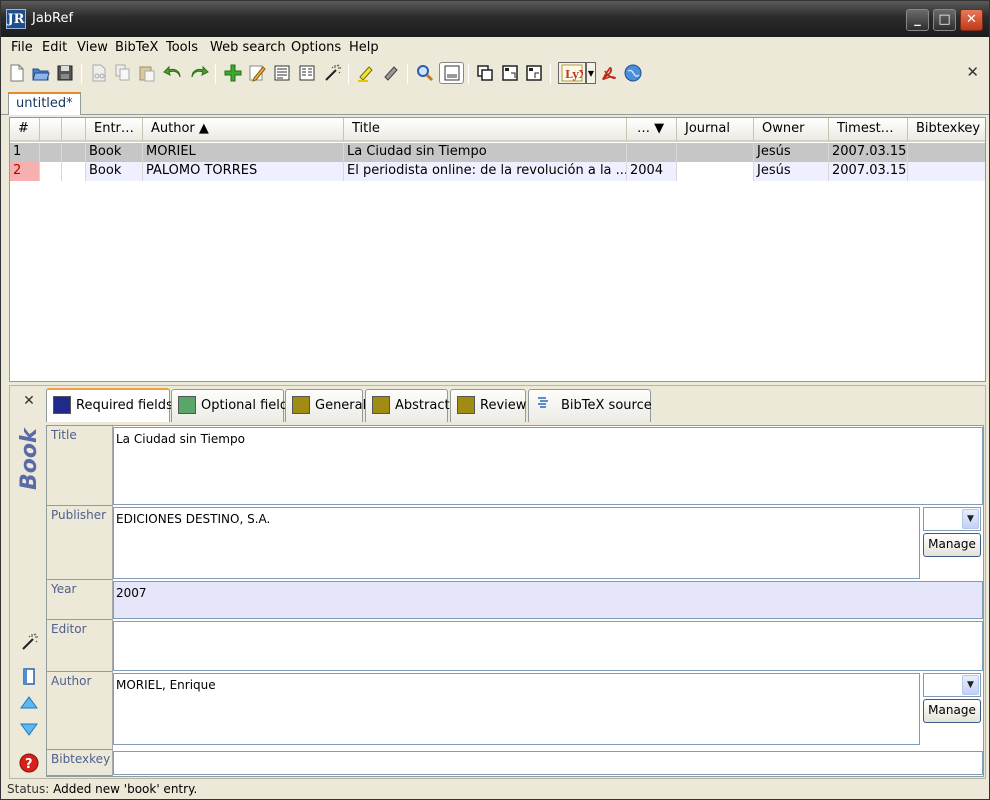 The width and height of the screenshot is (990, 800). I want to click on web-icon, so click(633, 73).